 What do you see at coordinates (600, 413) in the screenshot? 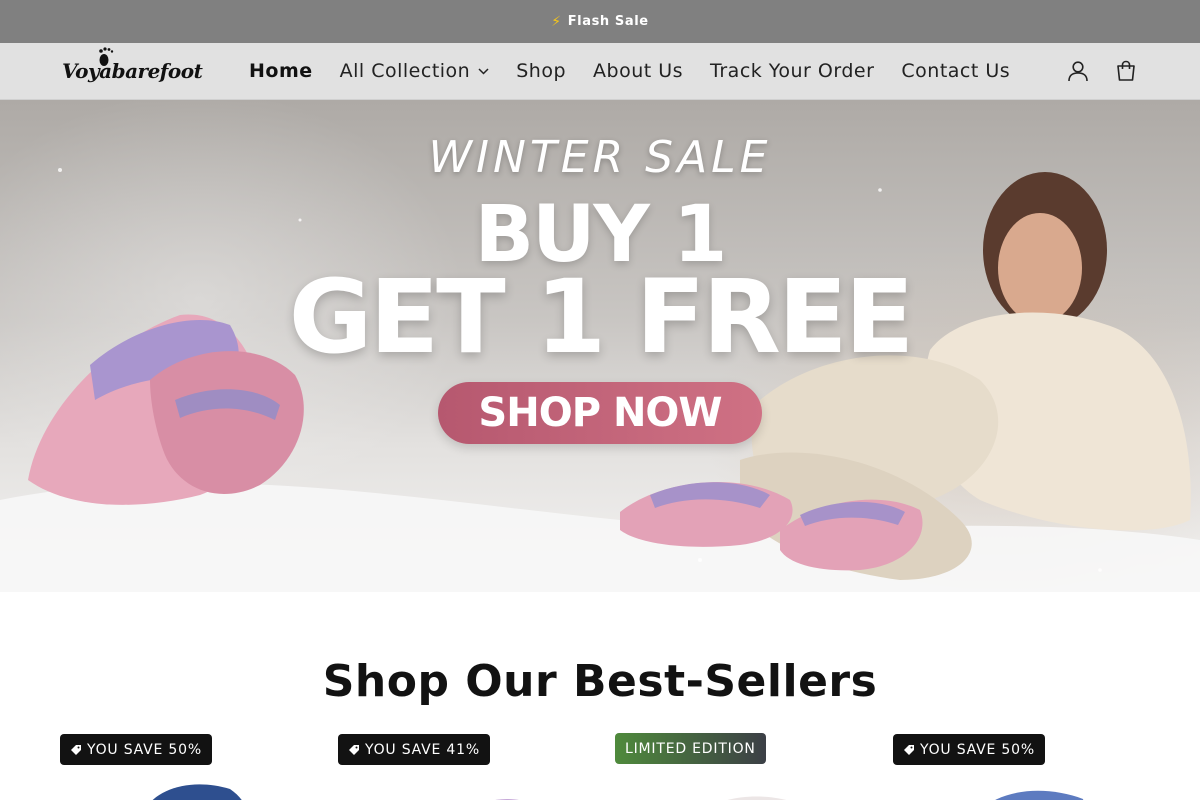
I see `shop-now-button: SHOP NOW` at bounding box center [600, 413].